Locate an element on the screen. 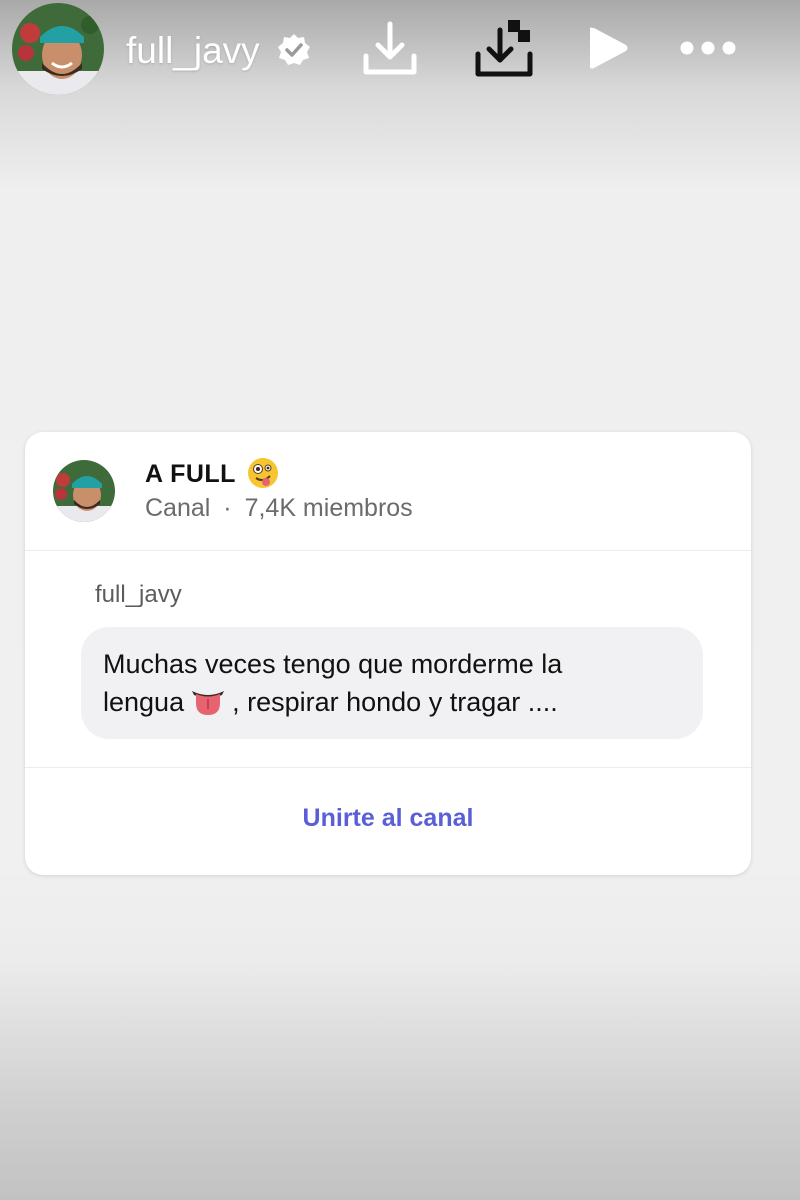 The image size is (800, 1200). channel-meta: Canal · 7,4K miembros is located at coordinates (279, 508).